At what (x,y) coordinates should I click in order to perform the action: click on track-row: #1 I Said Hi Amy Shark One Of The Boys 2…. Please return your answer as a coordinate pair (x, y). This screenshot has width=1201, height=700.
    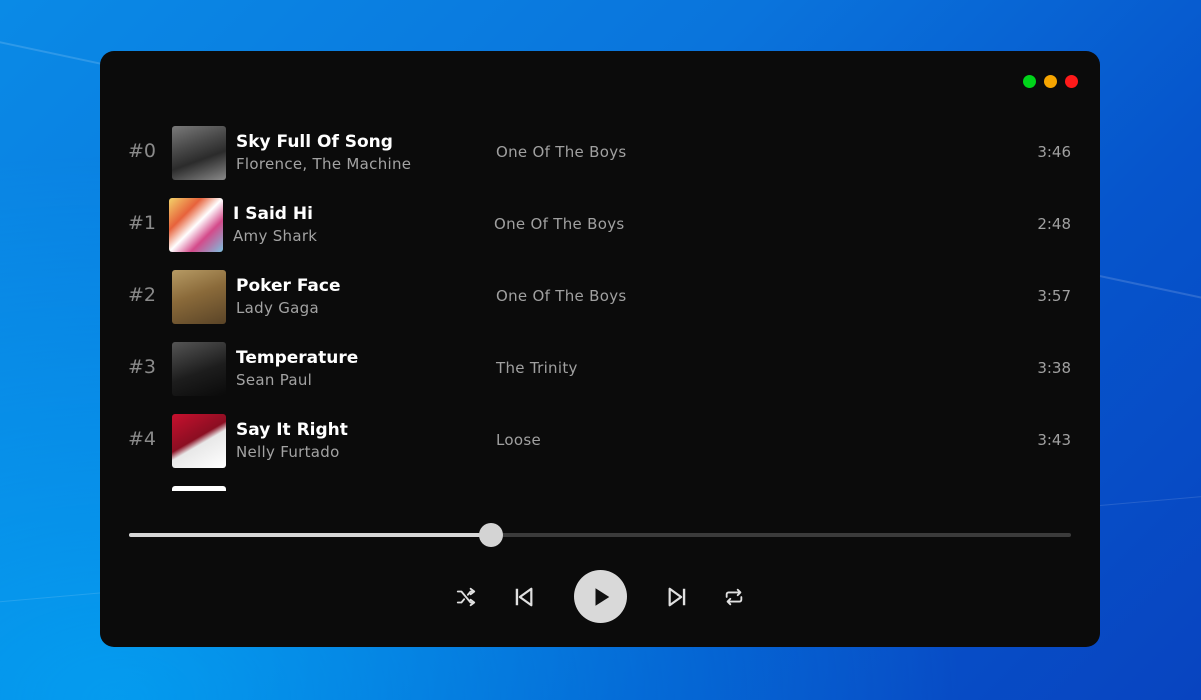
    Looking at the image, I should click on (600, 227).